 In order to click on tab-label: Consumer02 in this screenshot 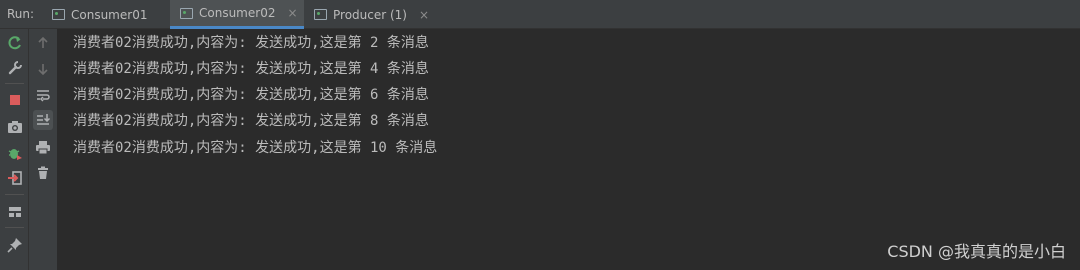, I will do `click(237, 13)`.